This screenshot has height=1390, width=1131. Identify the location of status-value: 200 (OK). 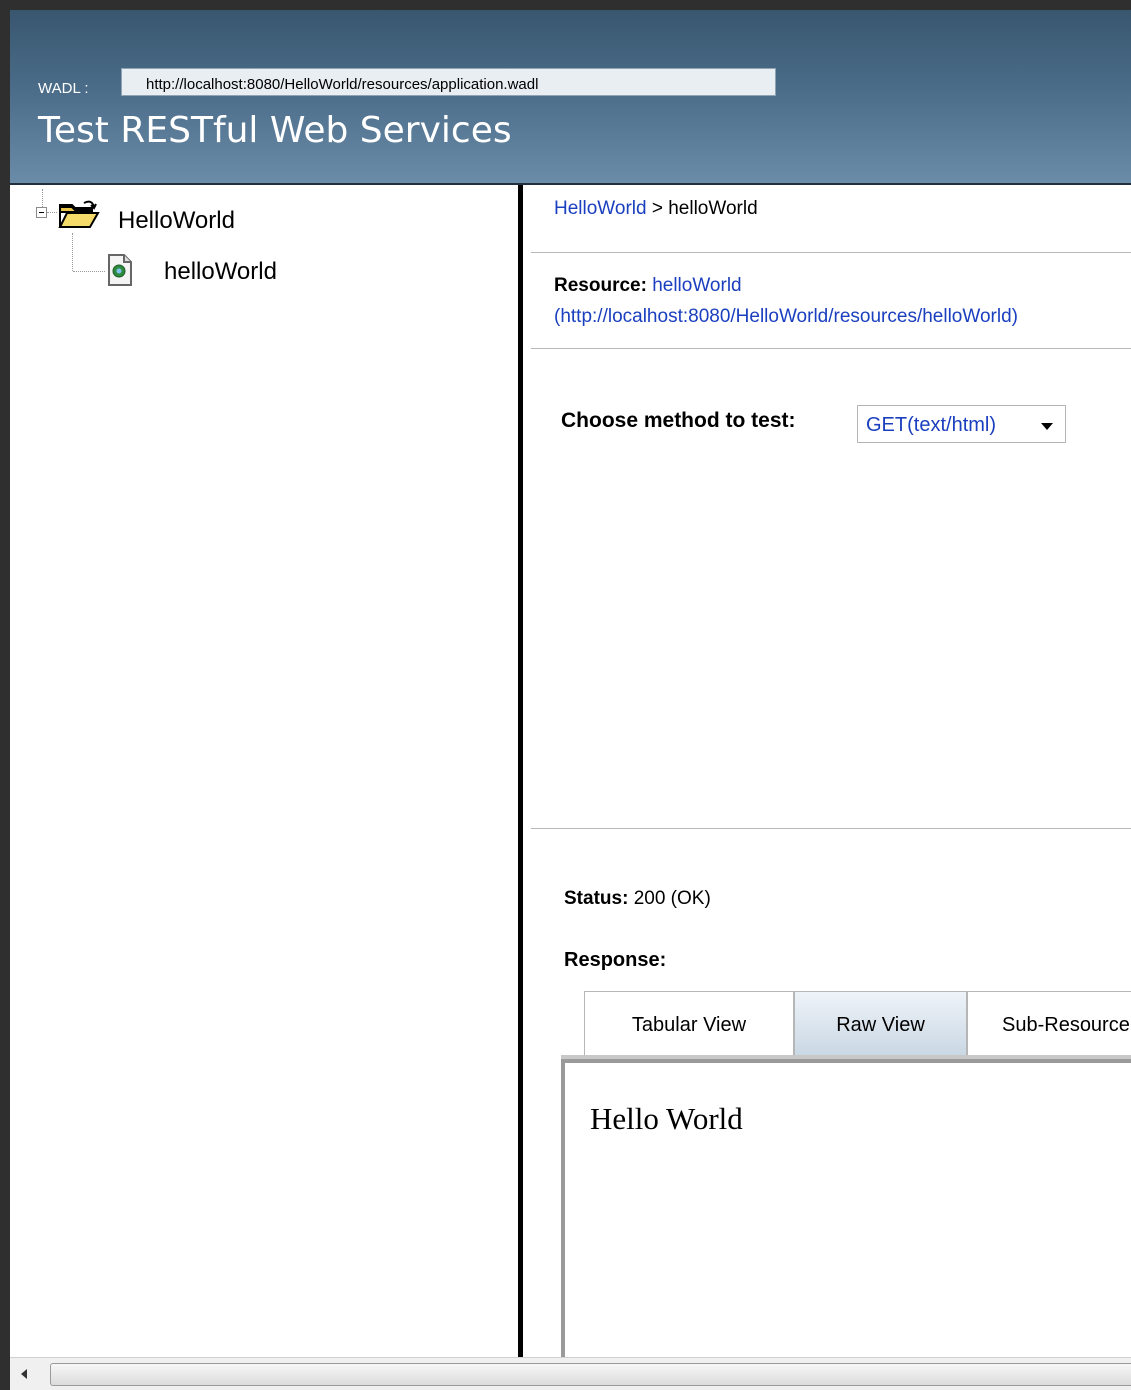
(672, 898).